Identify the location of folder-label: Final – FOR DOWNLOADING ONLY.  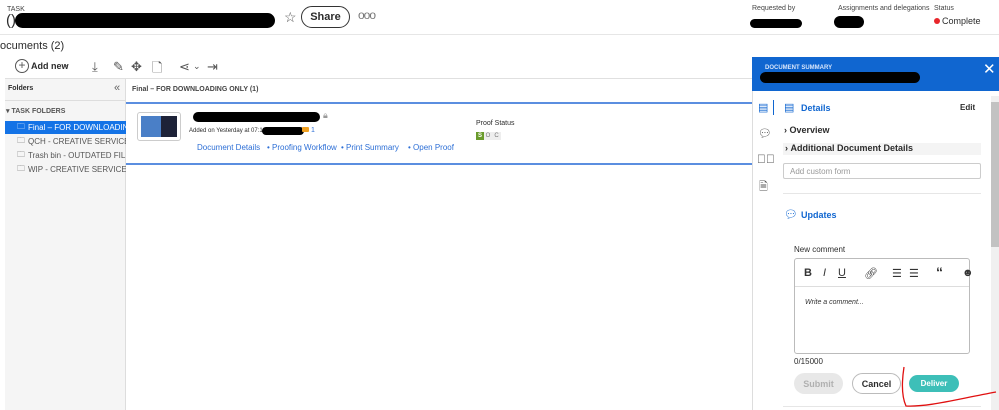
(77, 127).